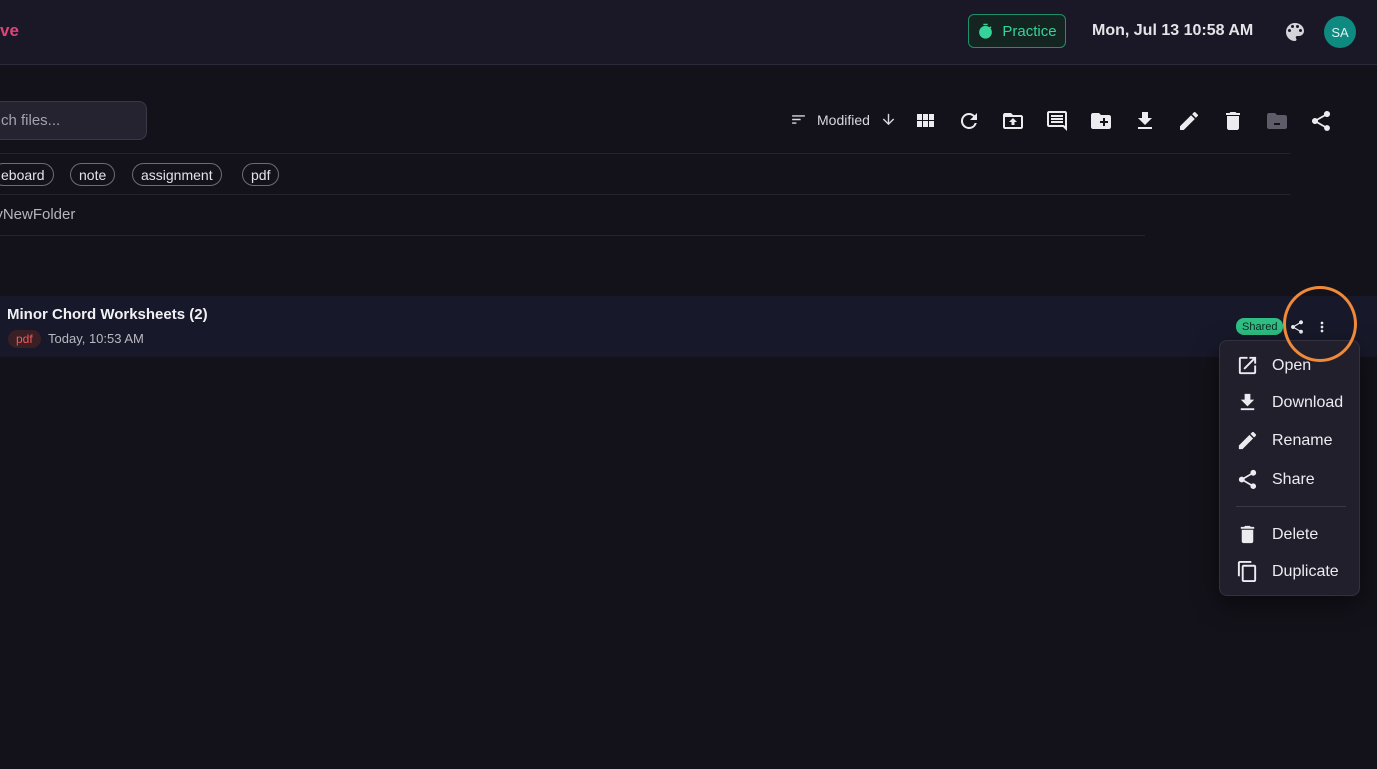 The height and width of the screenshot is (769, 1377). I want to click on shared-badge: Shared, so click(1260, 326).